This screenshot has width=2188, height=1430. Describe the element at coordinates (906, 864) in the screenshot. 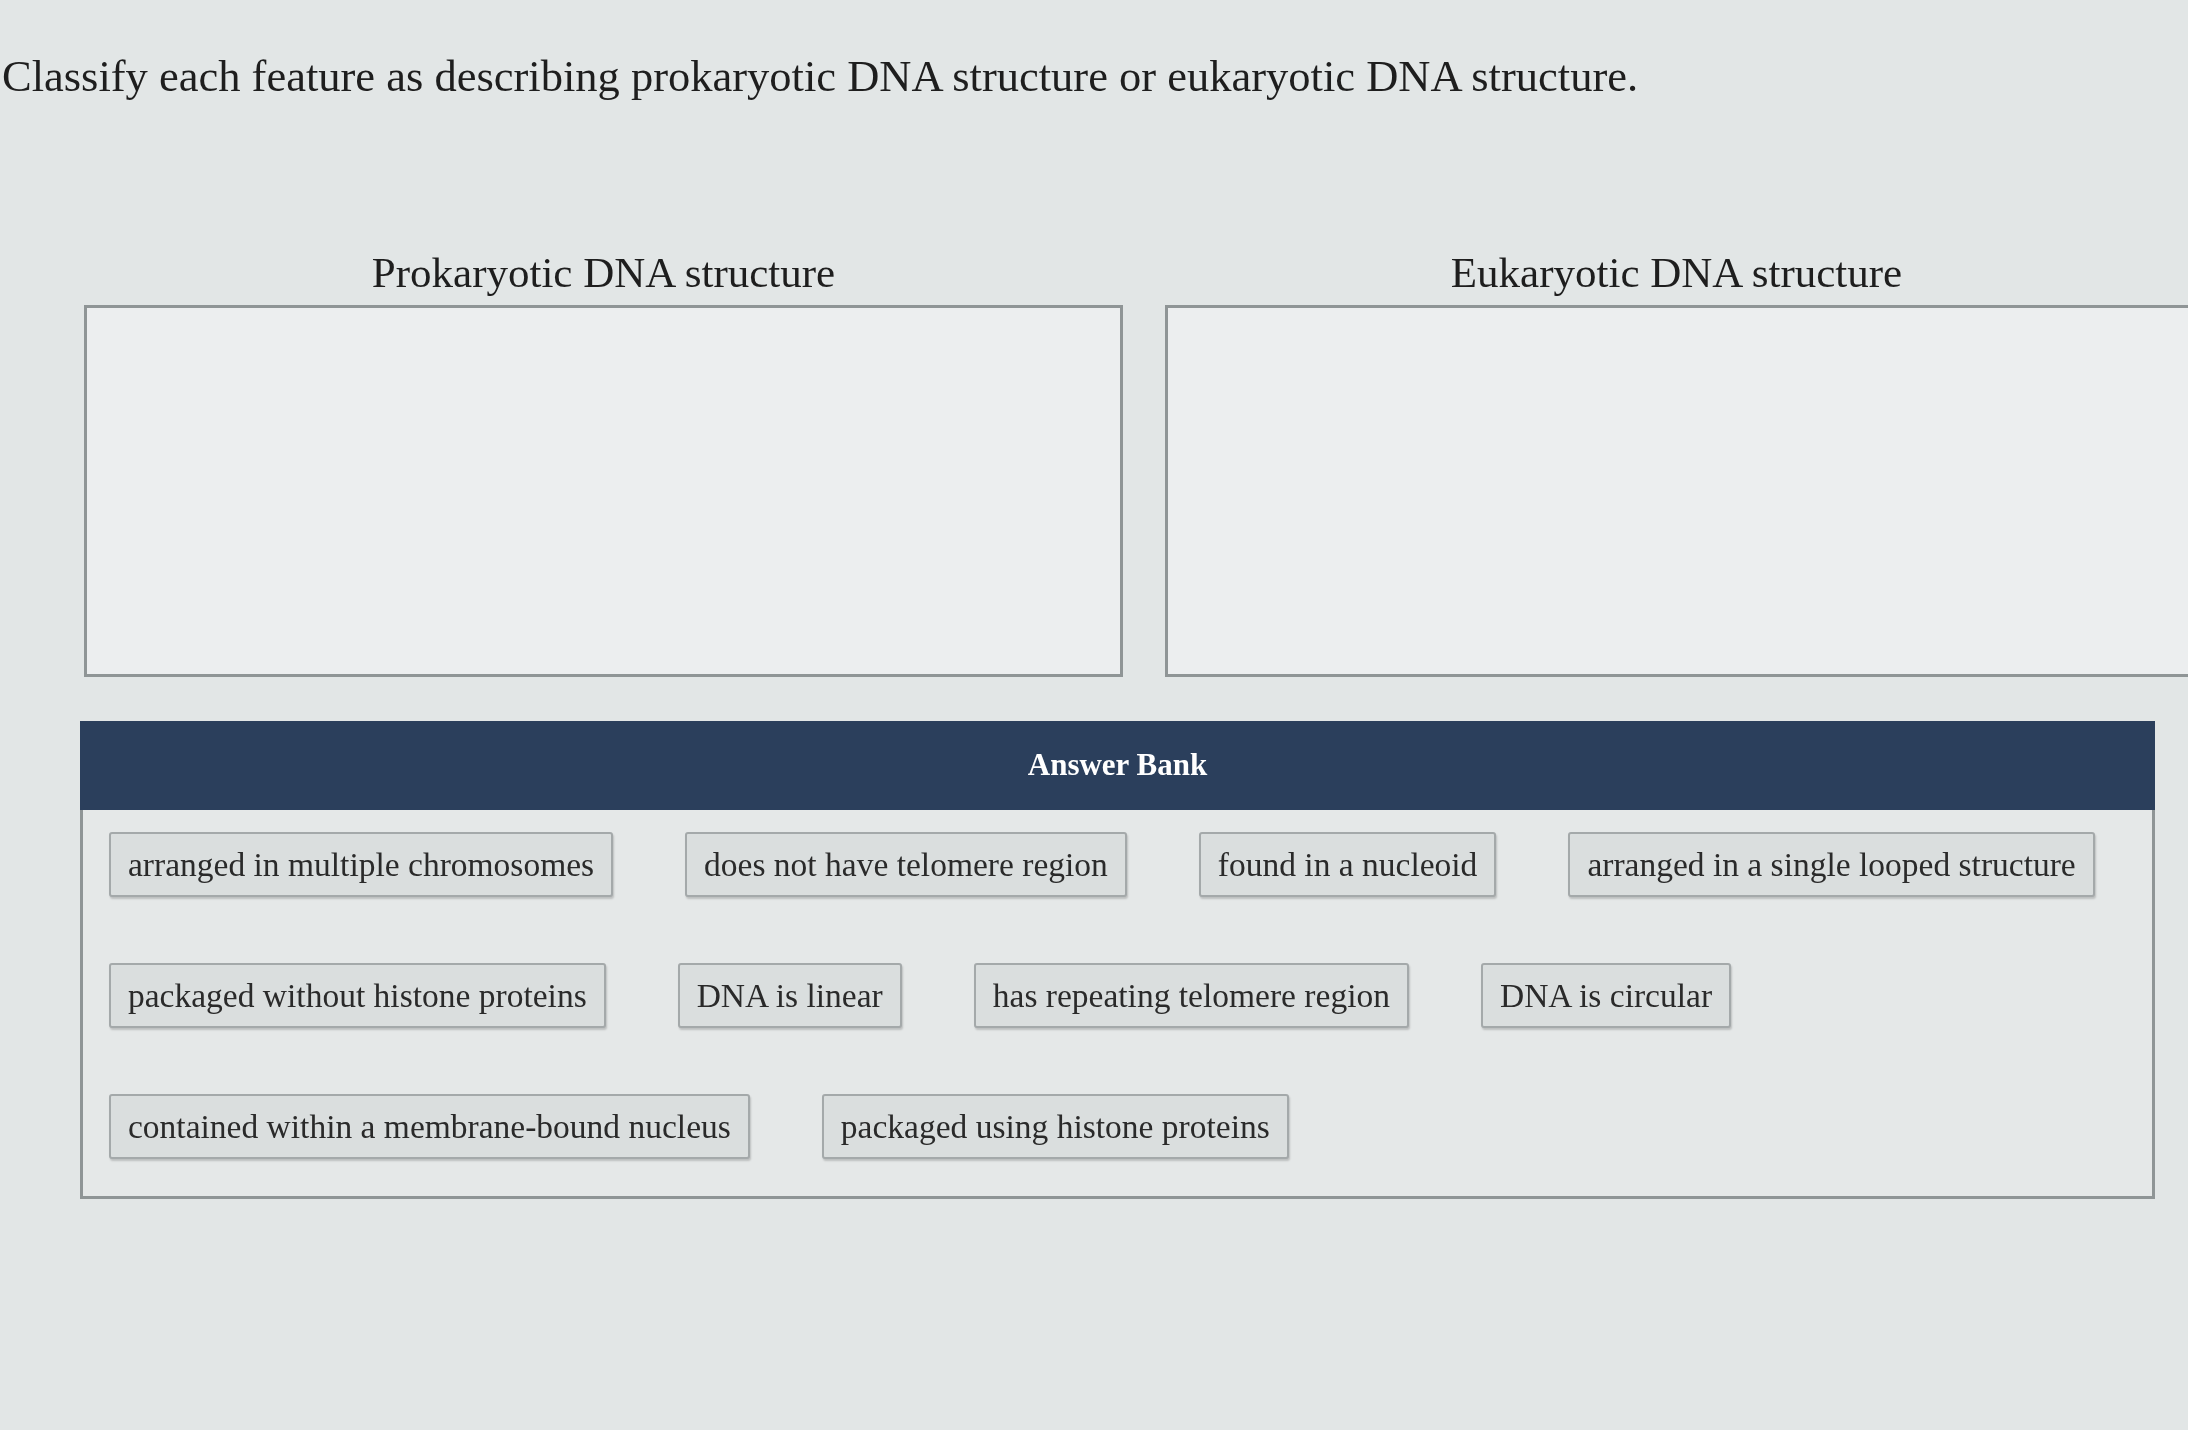

I see `answer-tile: does not have telomere region` at that location.